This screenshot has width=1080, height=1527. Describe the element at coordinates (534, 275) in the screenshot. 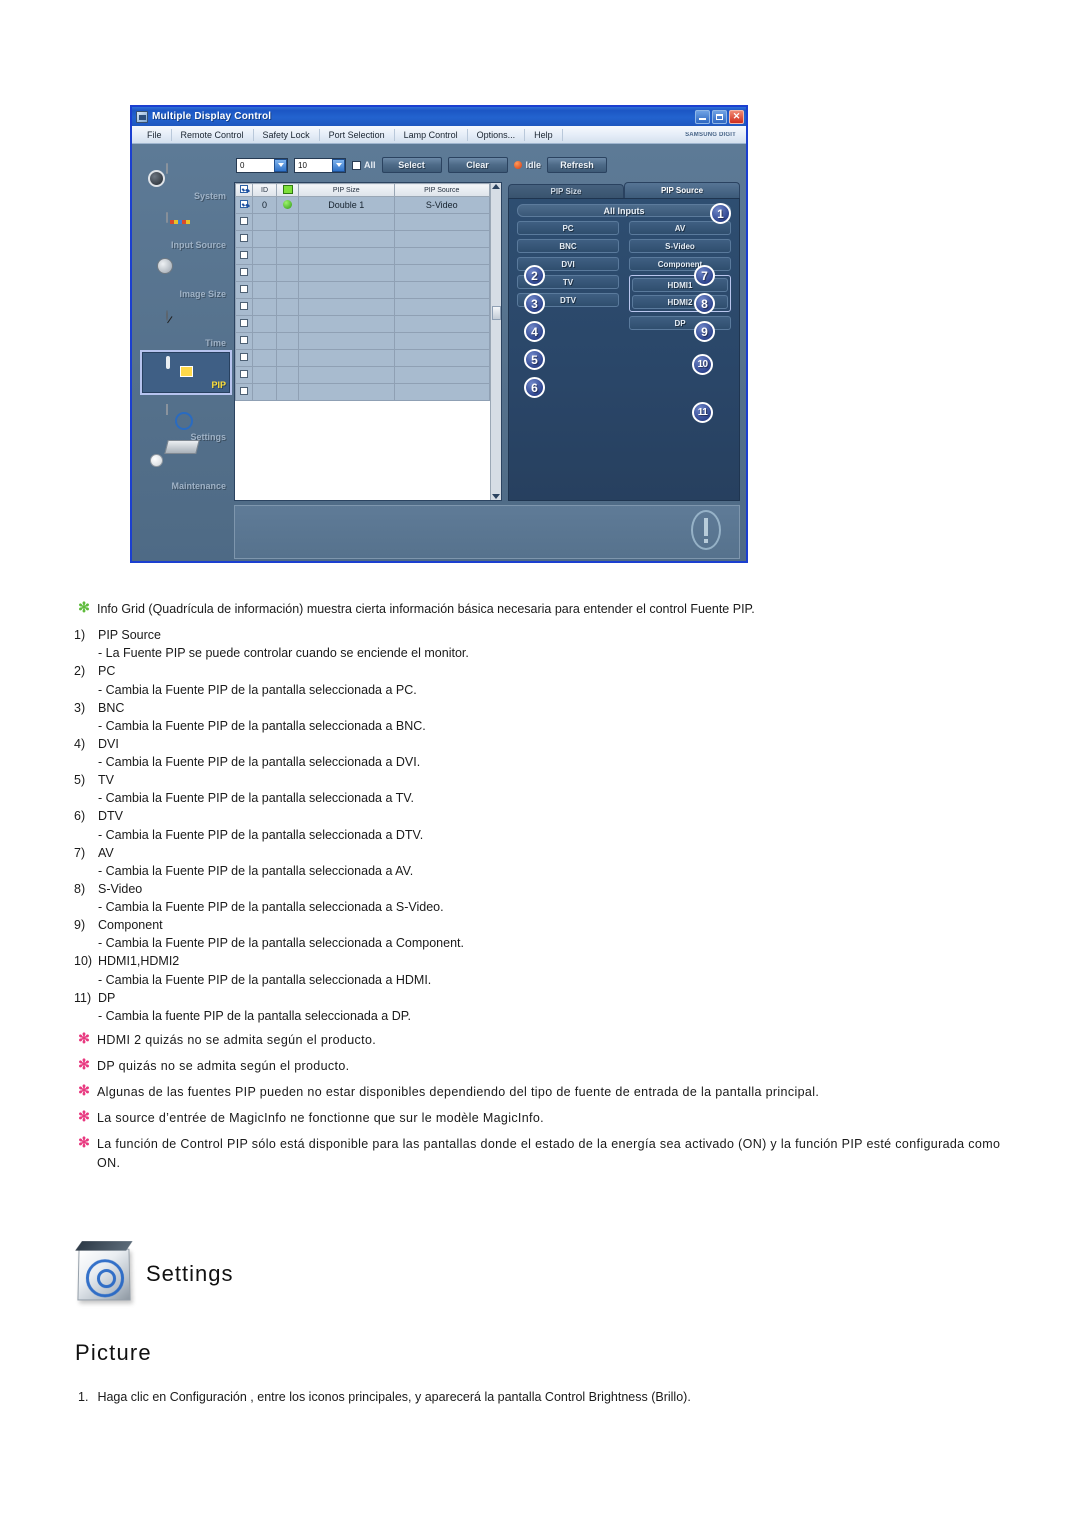

I see `callout-2: 2` at that location.